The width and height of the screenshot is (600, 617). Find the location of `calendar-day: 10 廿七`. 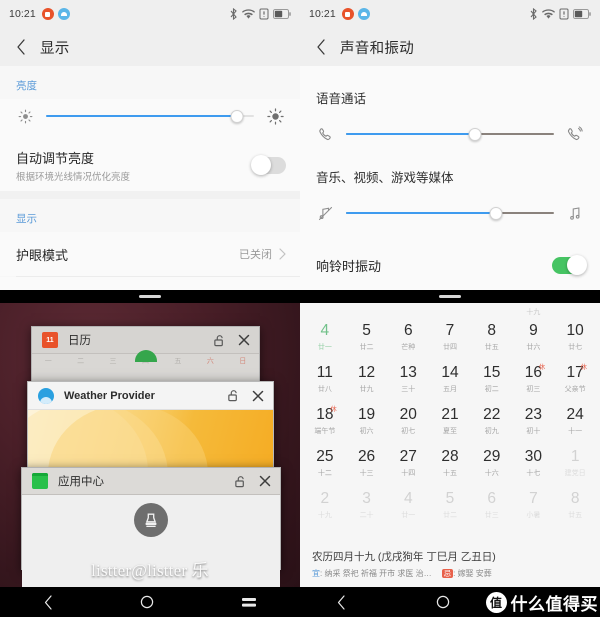

calendar-day: 10 廿七 is located at coordinates (575, 338).